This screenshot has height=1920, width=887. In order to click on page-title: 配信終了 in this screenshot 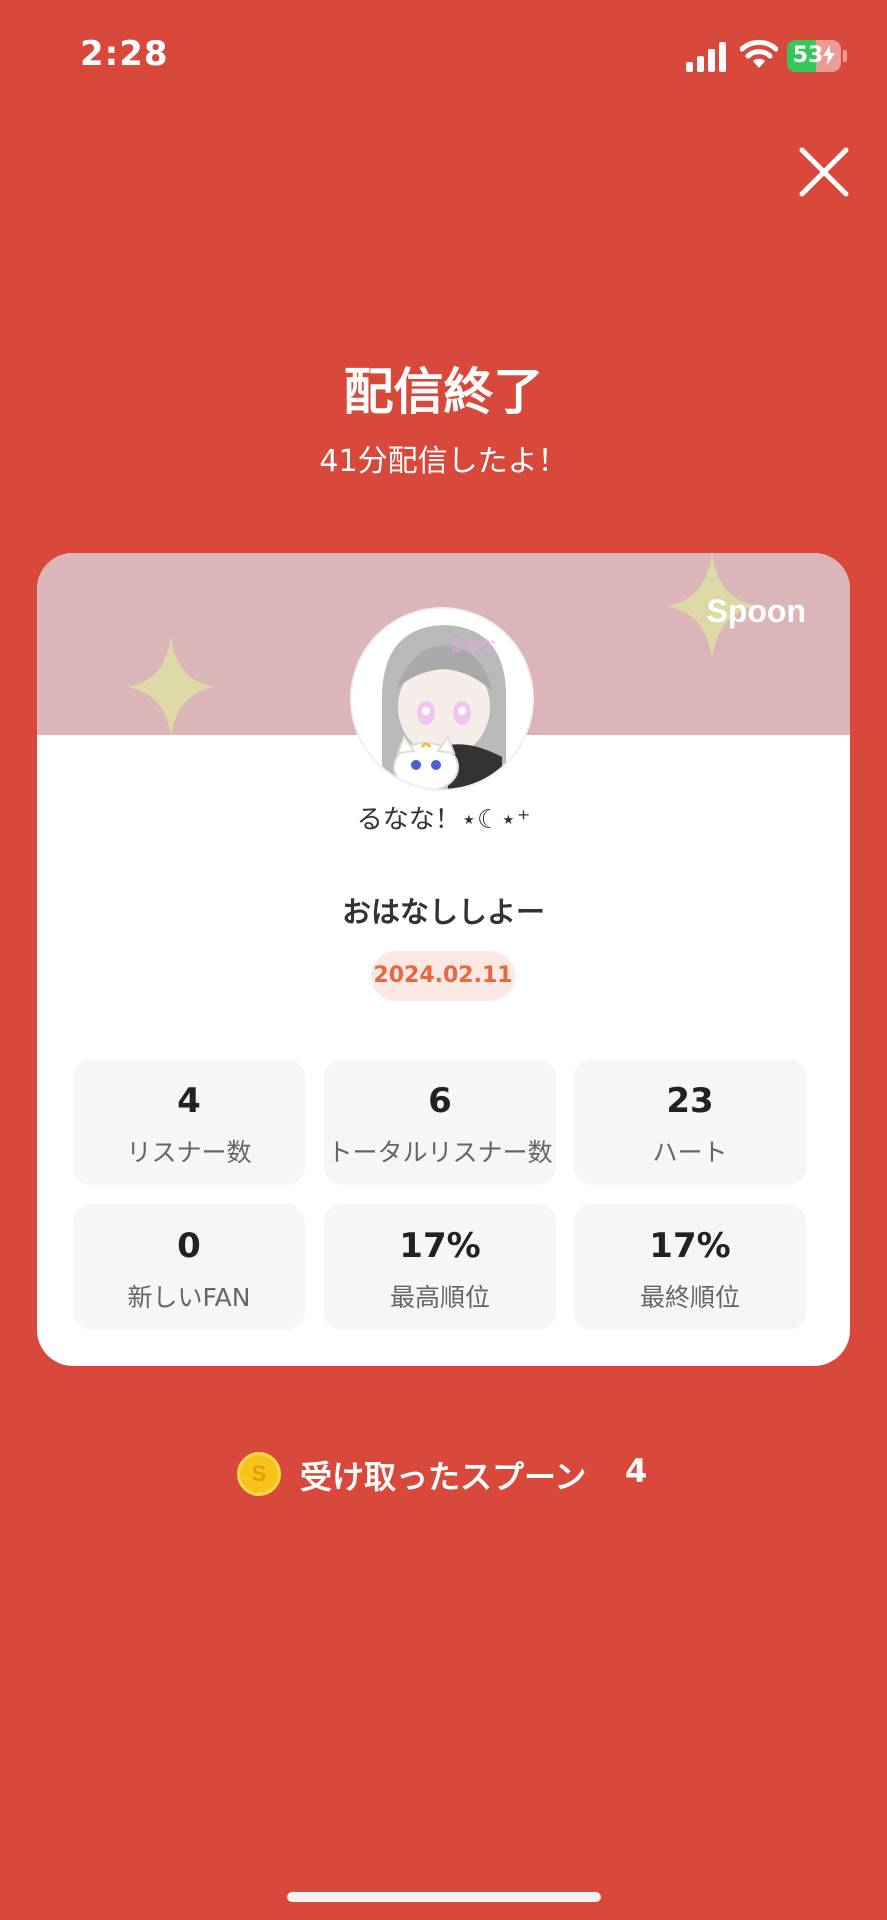, I will do `click(443, 392)`.